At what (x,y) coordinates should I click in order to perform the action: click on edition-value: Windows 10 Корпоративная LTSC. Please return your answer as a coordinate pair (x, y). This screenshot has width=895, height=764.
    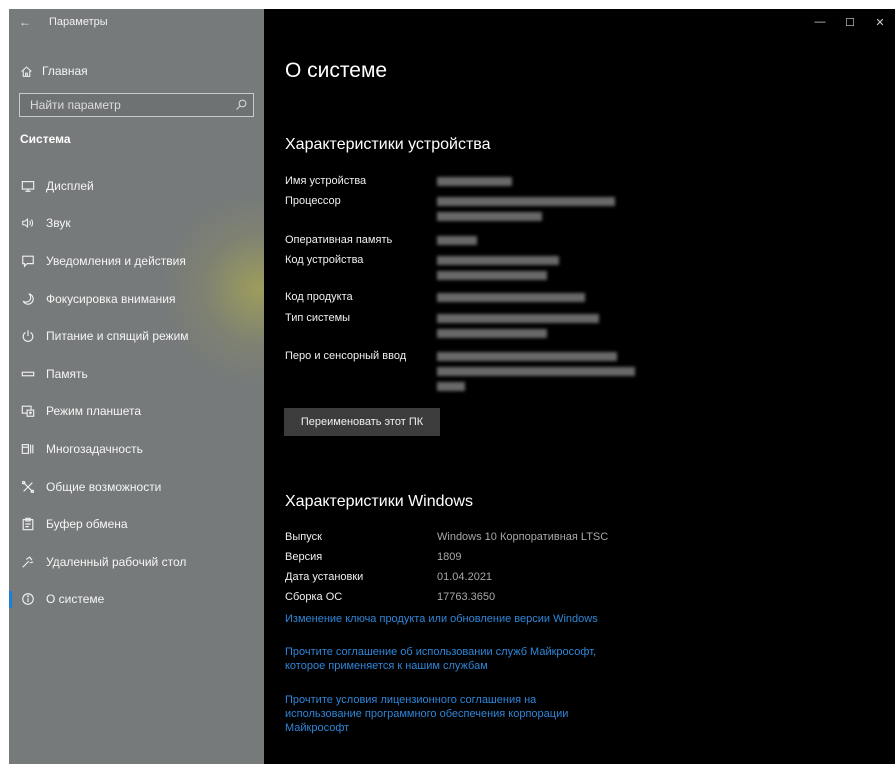
    Looking at the image, I should click on (523, 537).